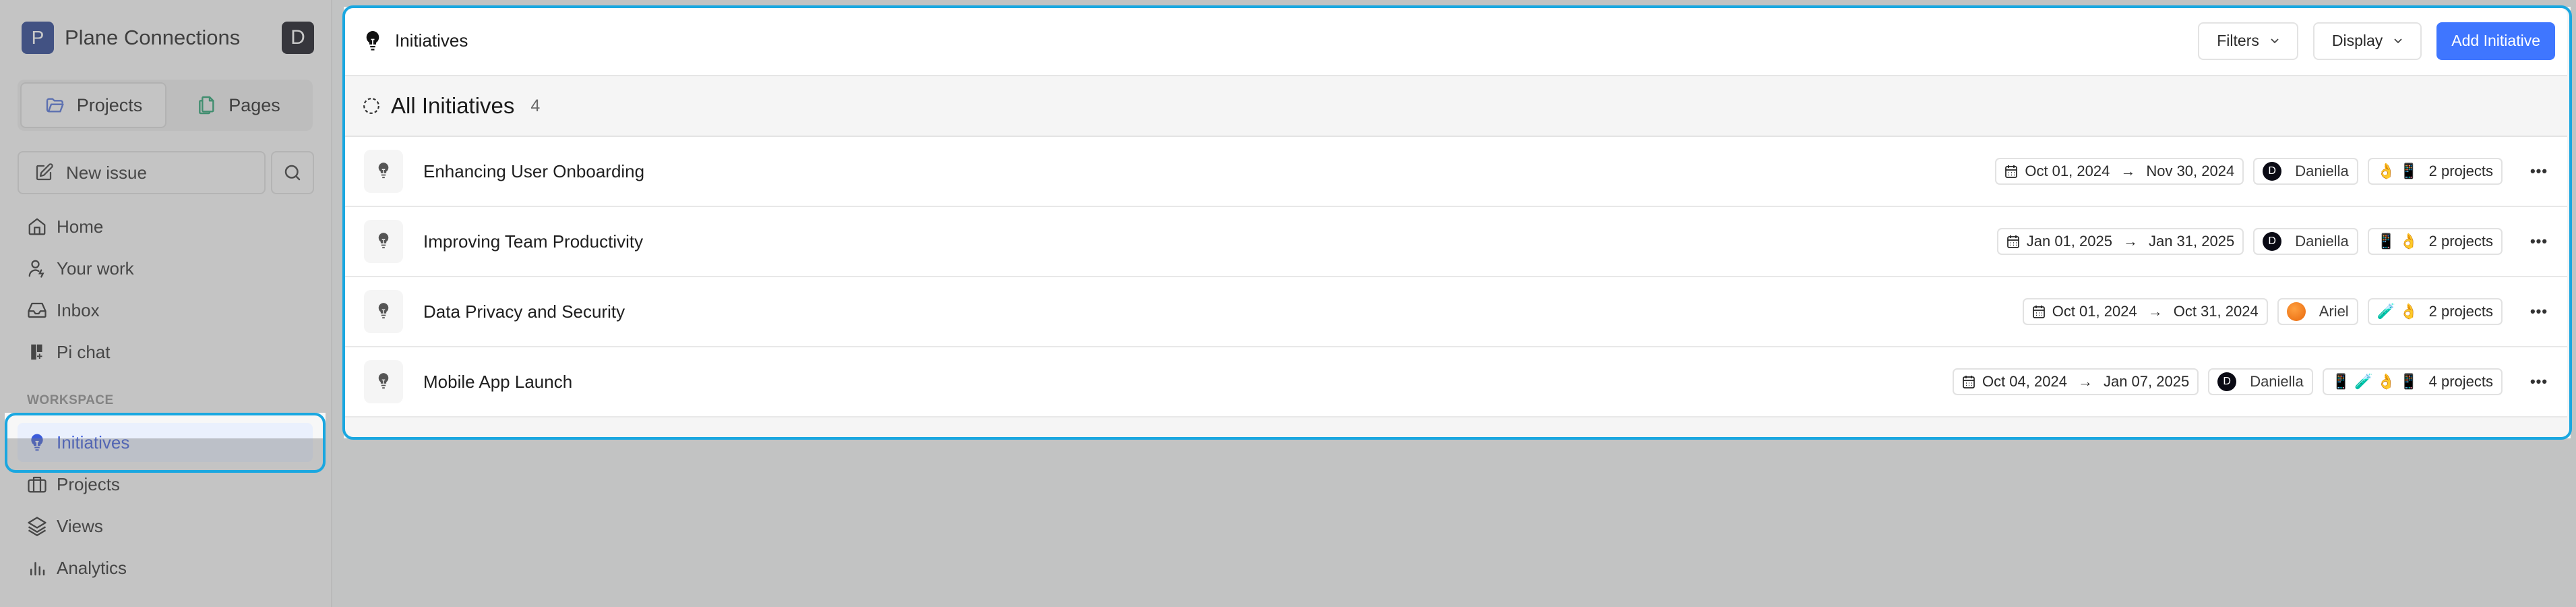 Image resolution: width=2576 pixels, height=607 pixels. Describe the element at coordinates (80, 525) in the screenshot. I see `sidebar-item-label: Views` at that location.